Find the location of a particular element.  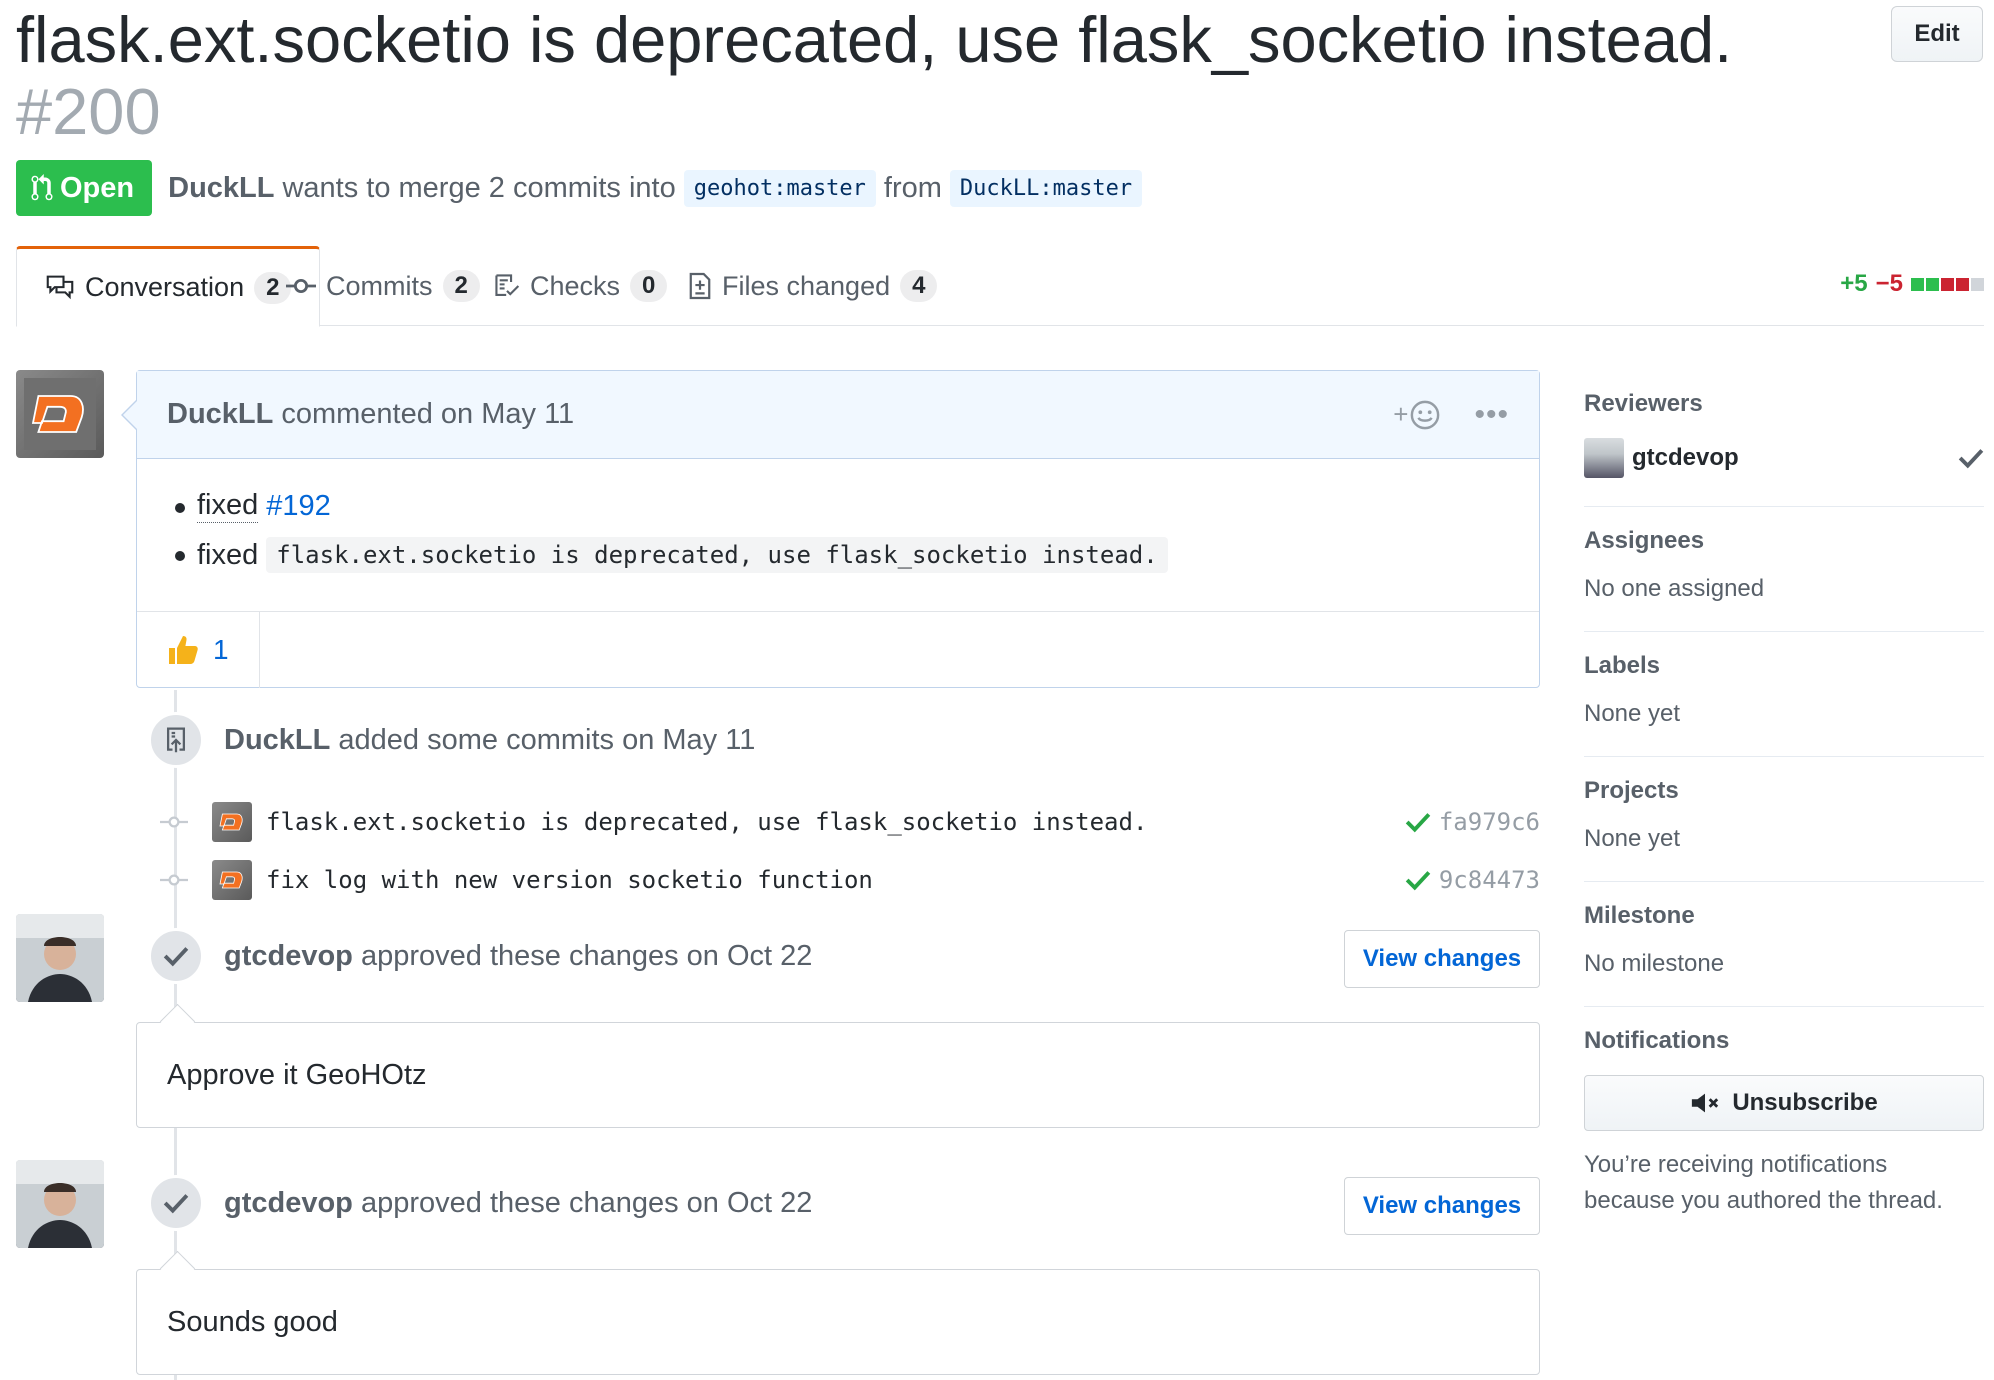

thumbs-up-icon is located at coordinates (183, 649).